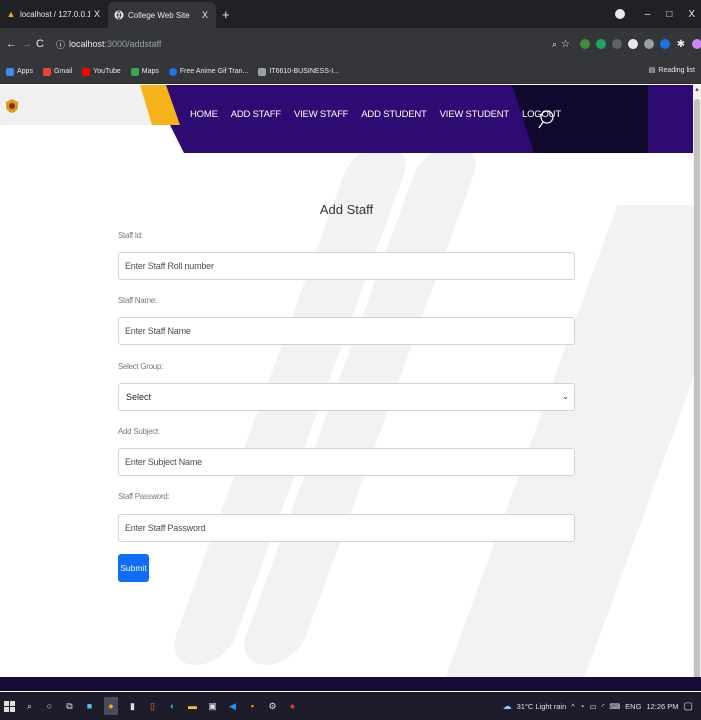  Describe the element at coordinates (86, 44) in the screenshot. I see `url-host: localhost` at that location.